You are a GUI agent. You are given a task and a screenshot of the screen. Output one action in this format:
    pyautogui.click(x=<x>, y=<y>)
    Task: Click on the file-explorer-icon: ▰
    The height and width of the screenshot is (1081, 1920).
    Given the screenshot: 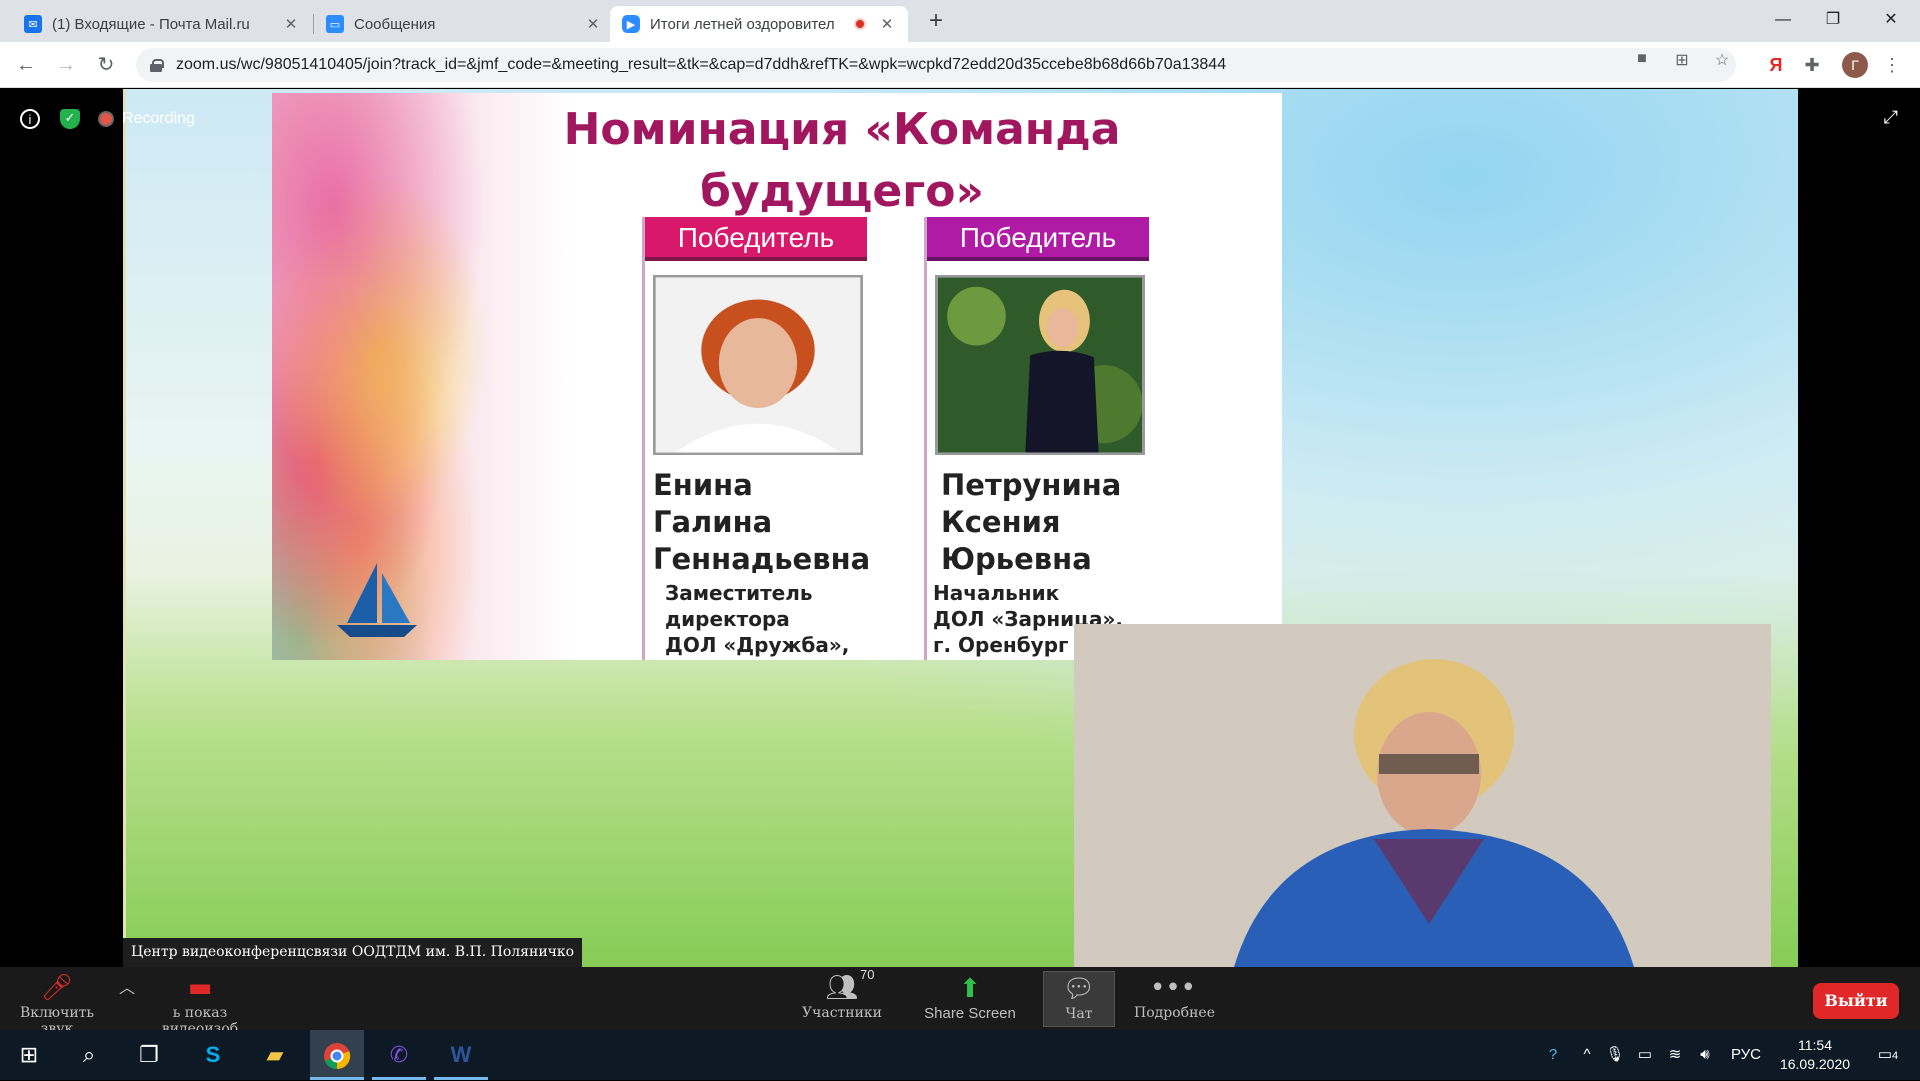 What is the action you would take?
    pyautogui.click(x=275, y=1055)
    